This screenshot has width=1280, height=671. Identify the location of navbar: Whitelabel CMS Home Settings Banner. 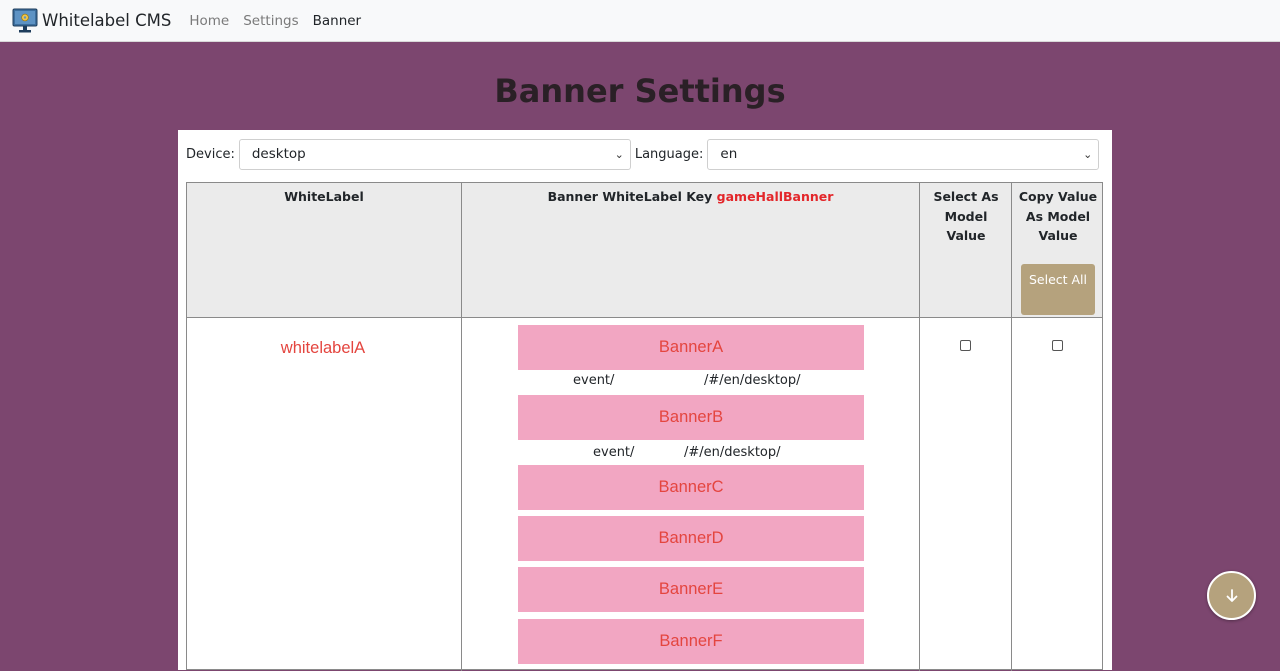
(640, 21).